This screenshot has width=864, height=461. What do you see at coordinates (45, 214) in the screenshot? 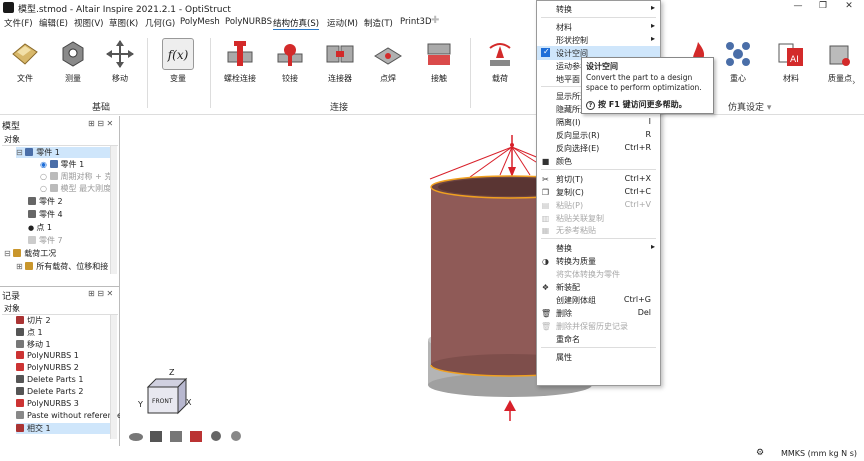
I see `tree-item: 零件 4` at bounding box center [45, 214].